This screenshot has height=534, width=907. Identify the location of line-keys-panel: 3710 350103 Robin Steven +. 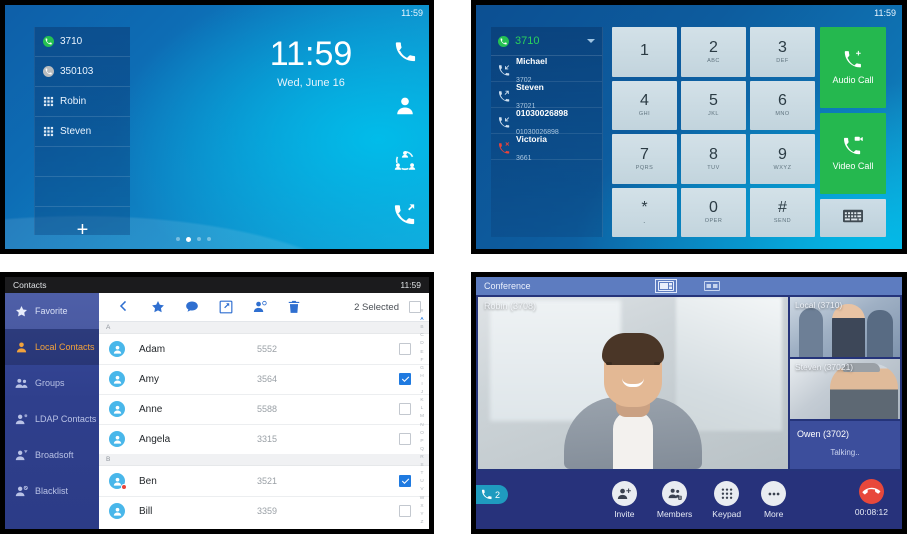
(82, 133).